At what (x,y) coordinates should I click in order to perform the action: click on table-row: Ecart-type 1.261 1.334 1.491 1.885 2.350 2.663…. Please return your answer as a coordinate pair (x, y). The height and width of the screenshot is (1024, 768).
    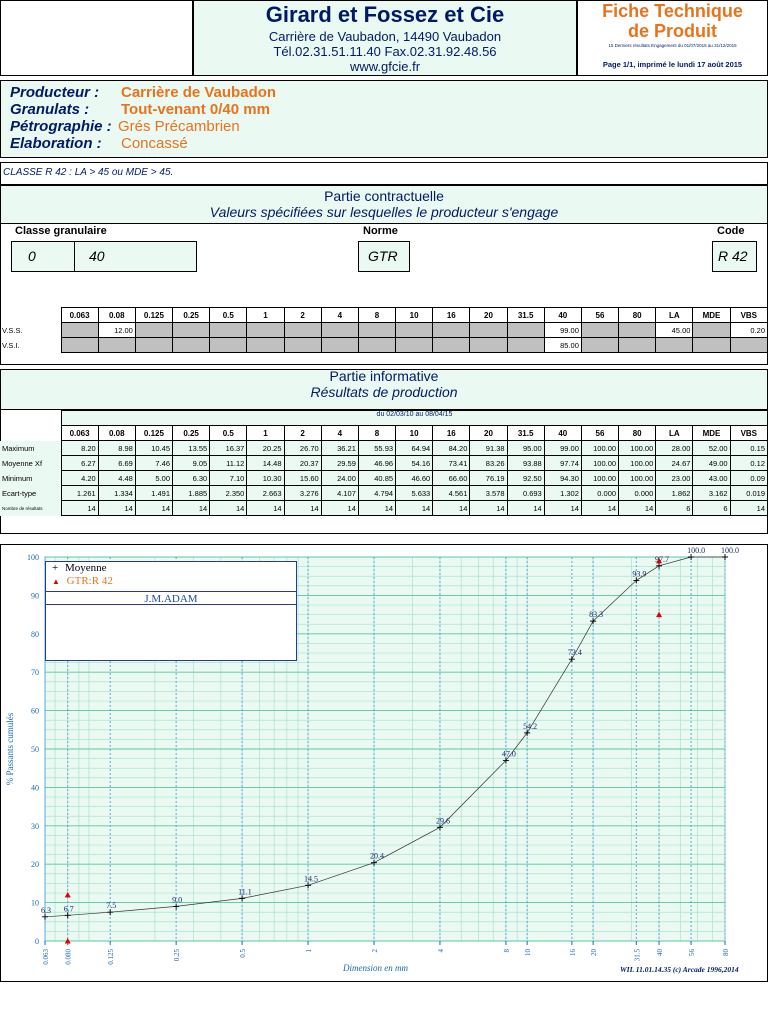
    Looking at the image, I should click on (384, 493).